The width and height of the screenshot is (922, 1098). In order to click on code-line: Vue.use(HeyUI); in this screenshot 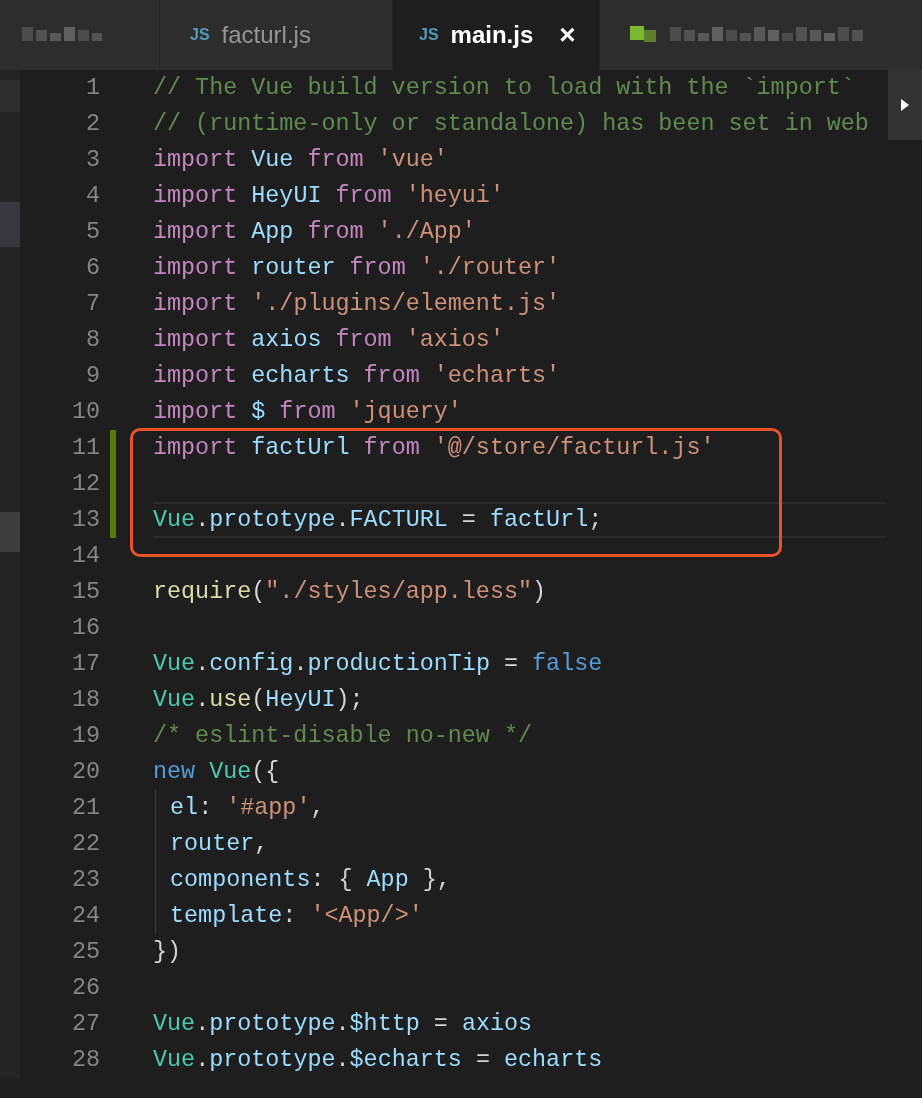, I will do `click(258, 700)`.